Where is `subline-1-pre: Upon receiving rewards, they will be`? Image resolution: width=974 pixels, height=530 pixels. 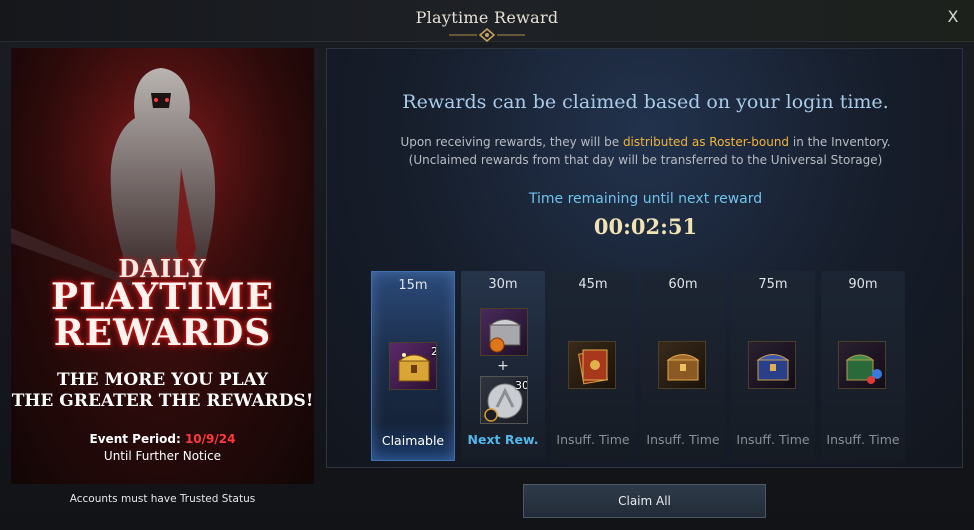 subline-1-pre: Upon receiving rewards, they will be is located at coordinates (511, 142).